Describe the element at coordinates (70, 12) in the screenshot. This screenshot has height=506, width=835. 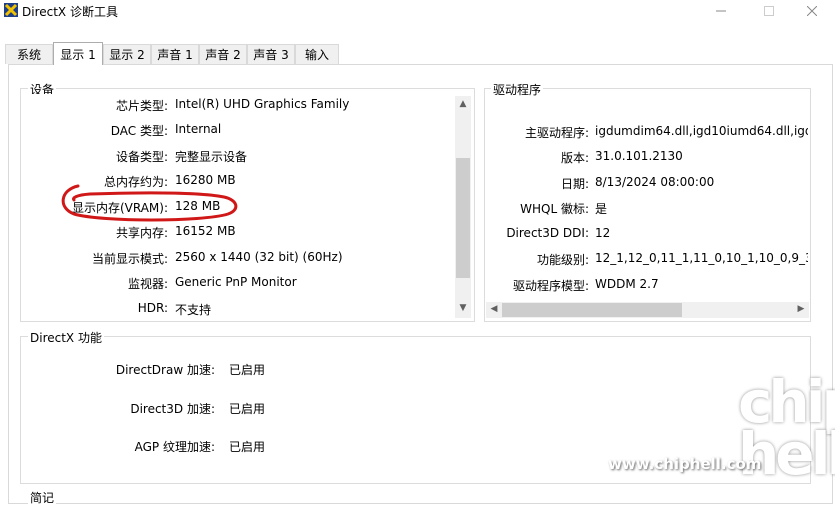
I see `window-title: DirectX 诊断工具` at that location.